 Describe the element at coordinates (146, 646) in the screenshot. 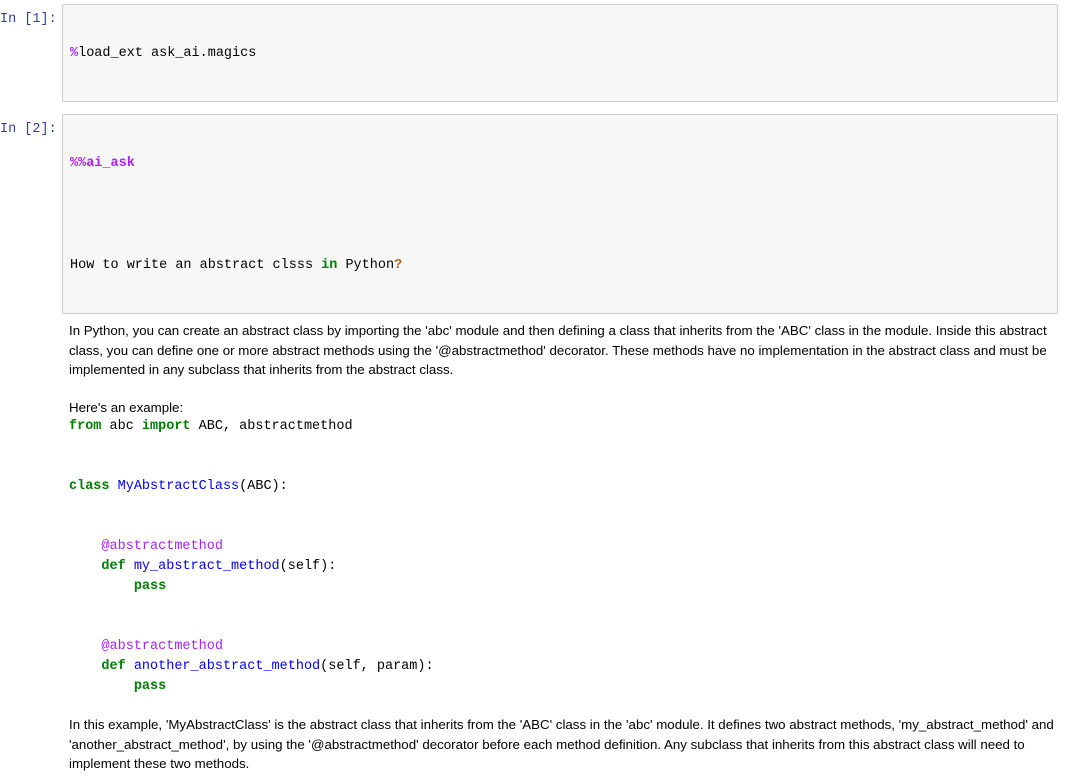

I see `decorator-abstractmethod-2: @abstractmethod` at that location.